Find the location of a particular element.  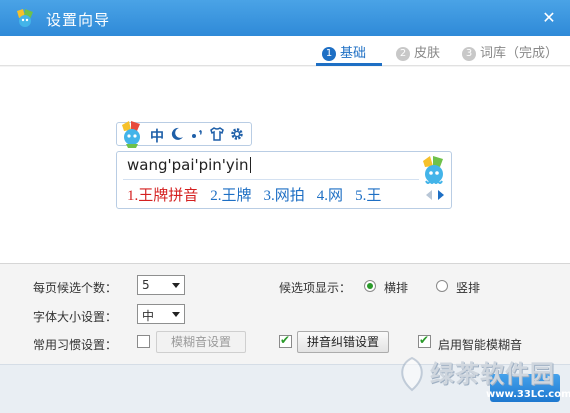

habit-label: 常用习惯设置： is located at coordinates (75, 345).